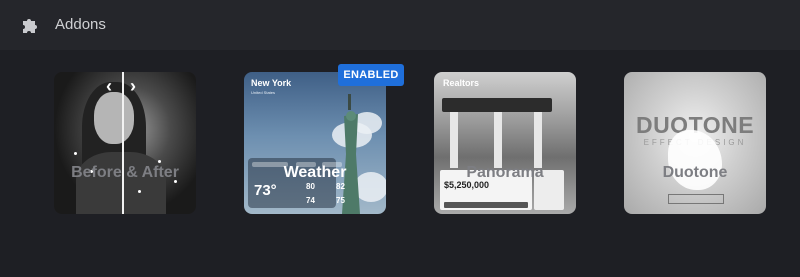  I want to click on addon-card-weather: New York United States 73° 80 74 82 75, so click(315, 143).